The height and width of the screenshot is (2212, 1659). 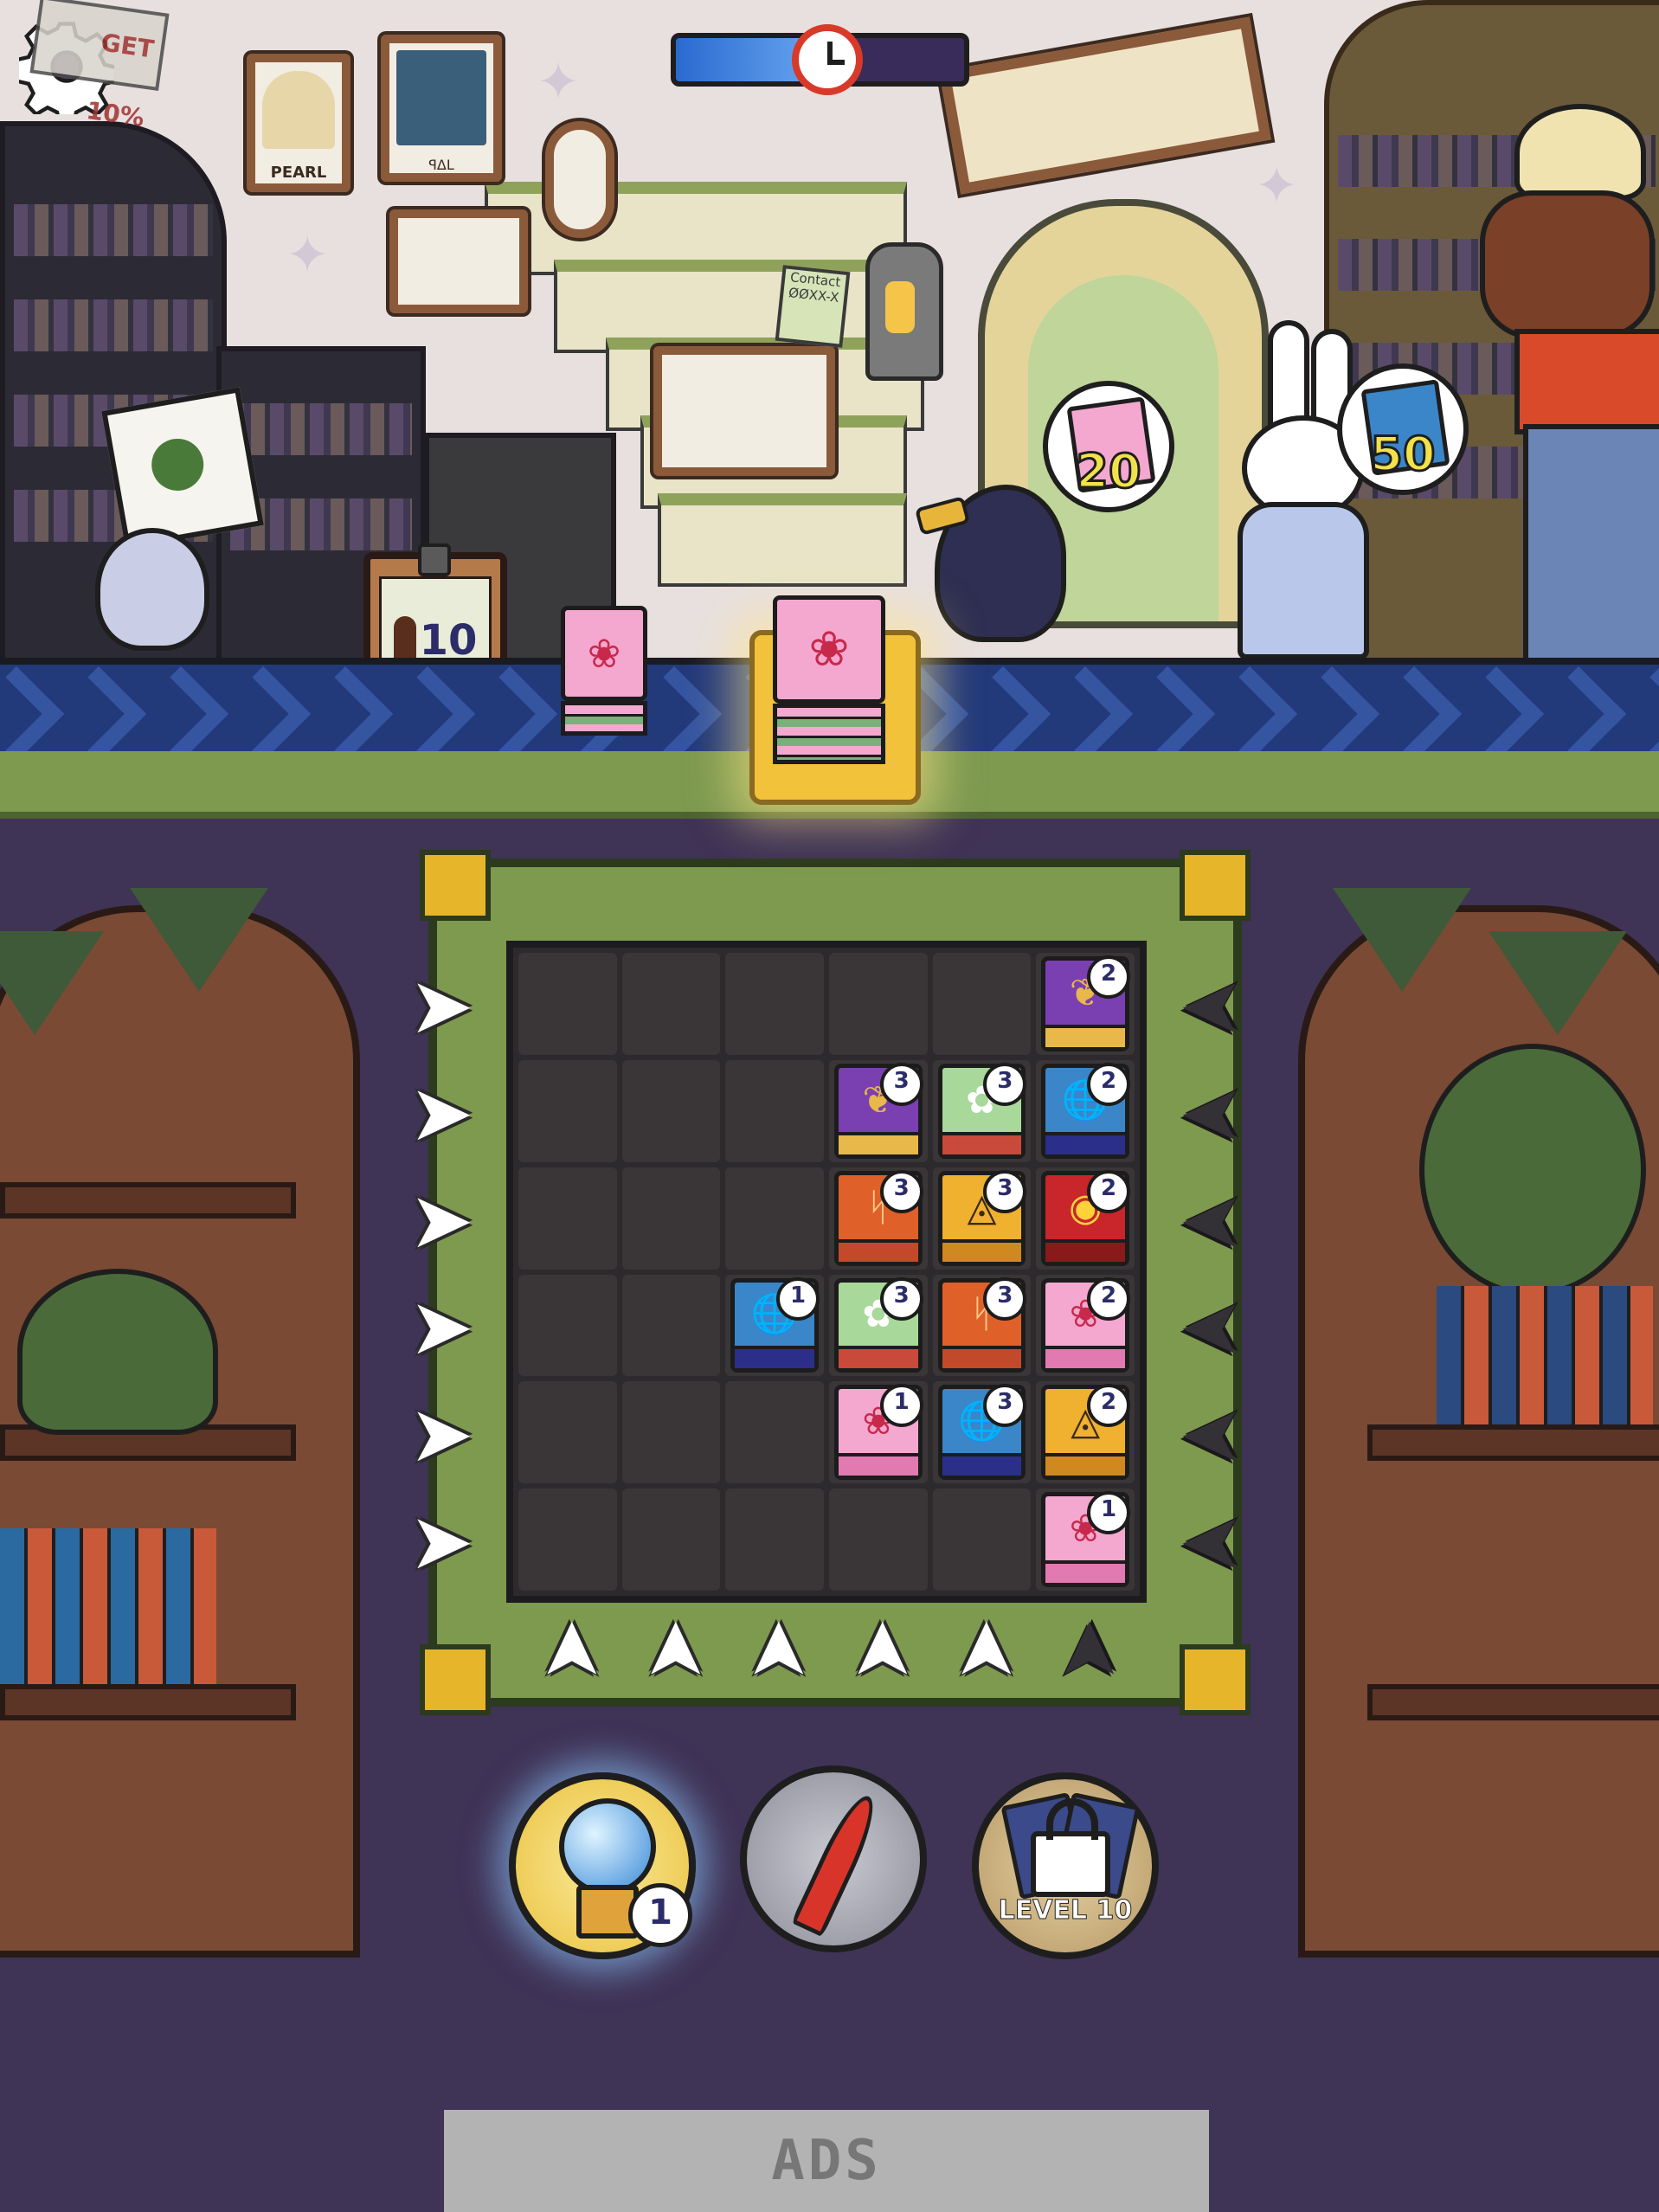 I want to click on push-right-arrow-row-3: ➤, so click(x=441, y=1220).